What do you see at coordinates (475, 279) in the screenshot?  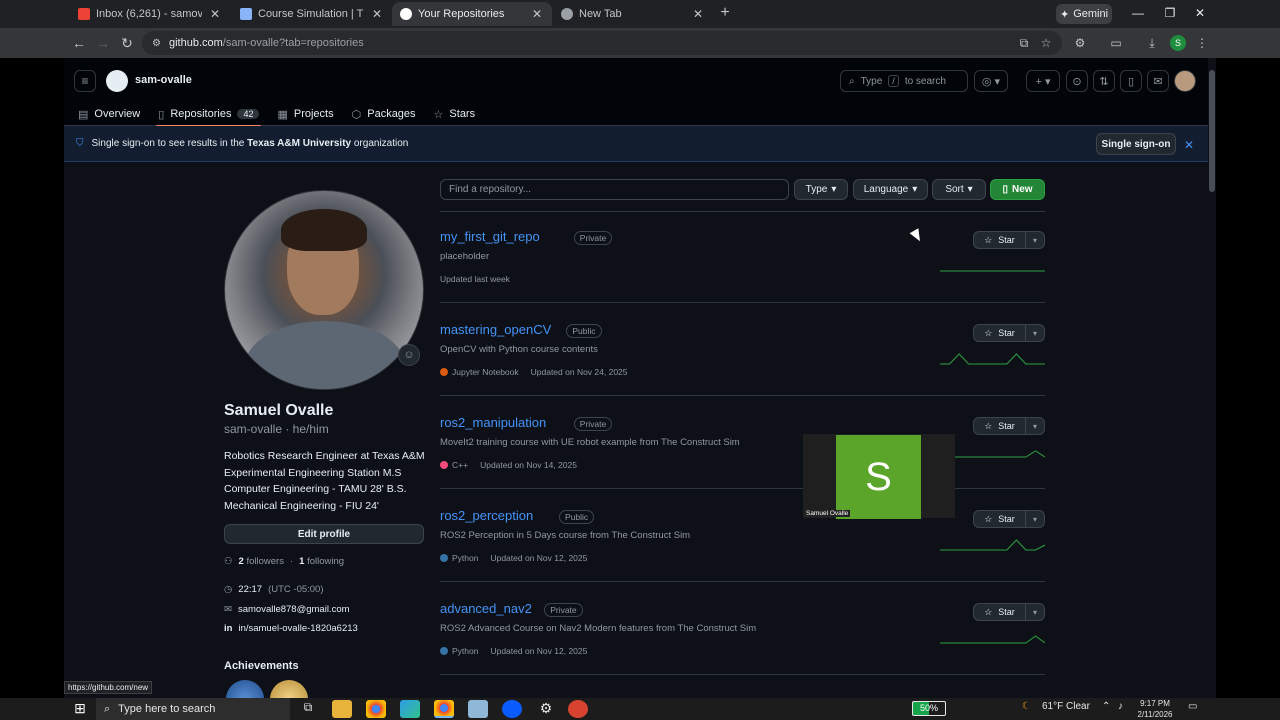 I see `repo-meta: Updated last week` at bounding box center [475, 279].